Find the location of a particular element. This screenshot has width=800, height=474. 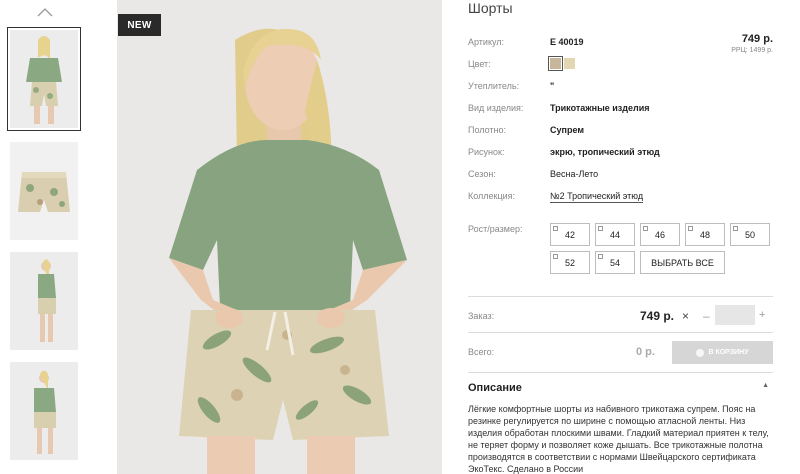

recommended-price: PPЦ: 1499 р. is located at coordinates (752, 50).